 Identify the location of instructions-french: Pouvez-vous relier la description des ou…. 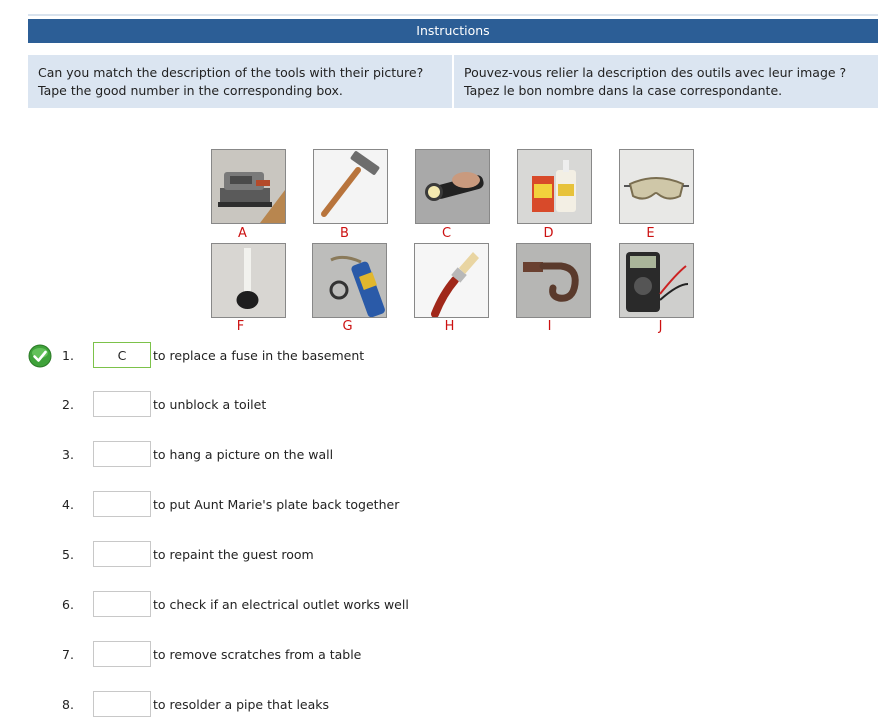
(666, 81).